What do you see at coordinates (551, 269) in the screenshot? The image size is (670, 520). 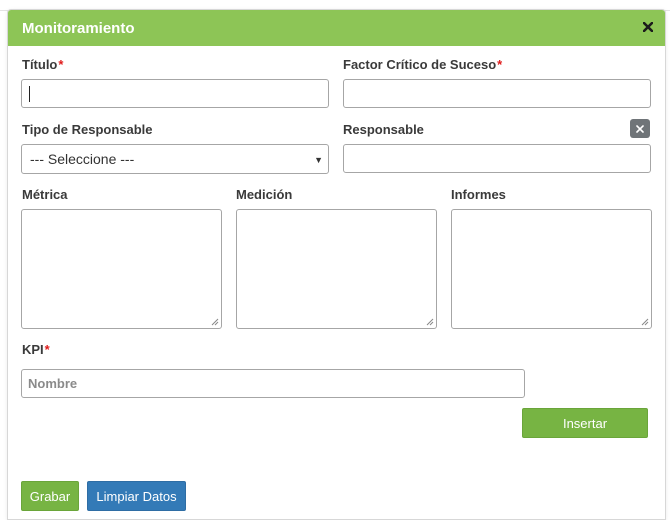 I see `informes-textarea` at bounding box center [551, 269].